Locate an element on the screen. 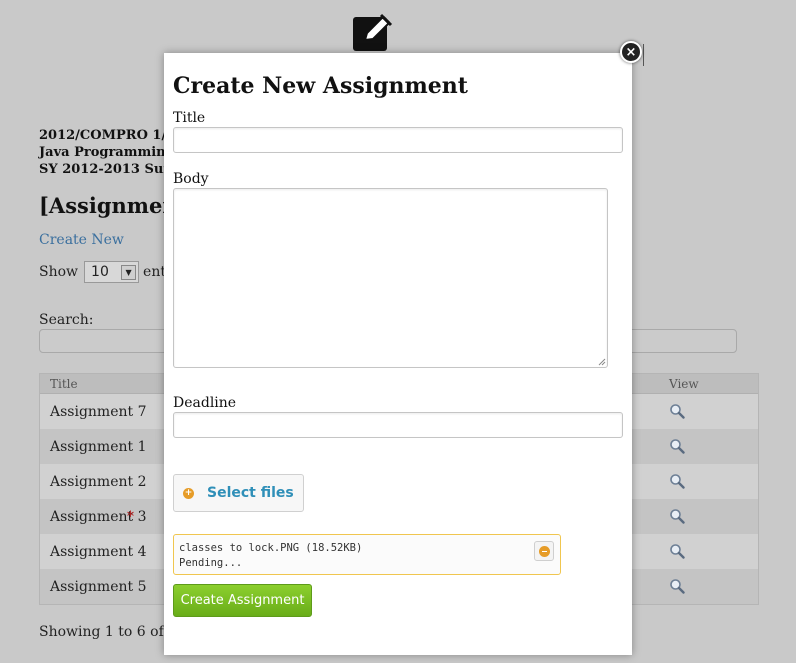 This screenshot has height=663, width=796. select-files-label: Select files is located at coordinates (250, 493).